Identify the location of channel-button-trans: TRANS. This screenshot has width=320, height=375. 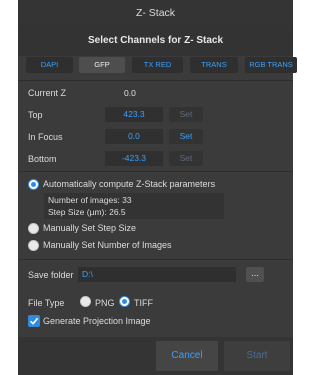
(214, 65).